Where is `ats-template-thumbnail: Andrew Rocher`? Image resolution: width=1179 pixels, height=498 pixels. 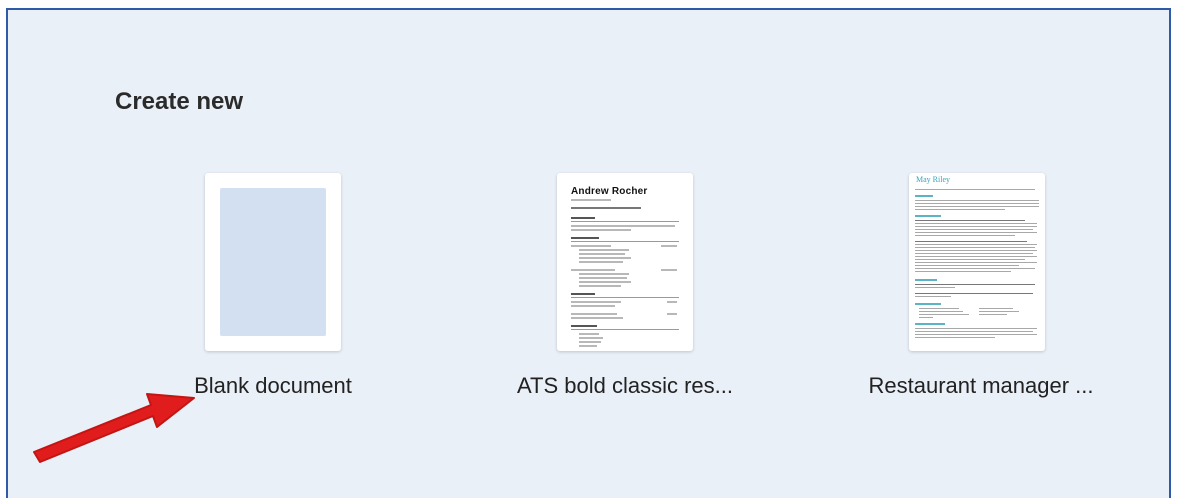 ats-template-thumbnail: Andrew Rocher is located at coordinates (625, 262).